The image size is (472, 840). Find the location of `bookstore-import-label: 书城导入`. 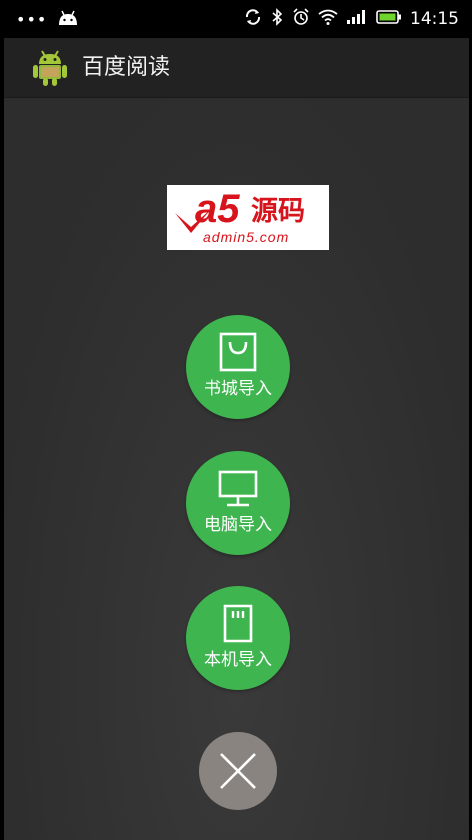

bookstore-import-label: 书城导入 is located at coordinates (238, 389).